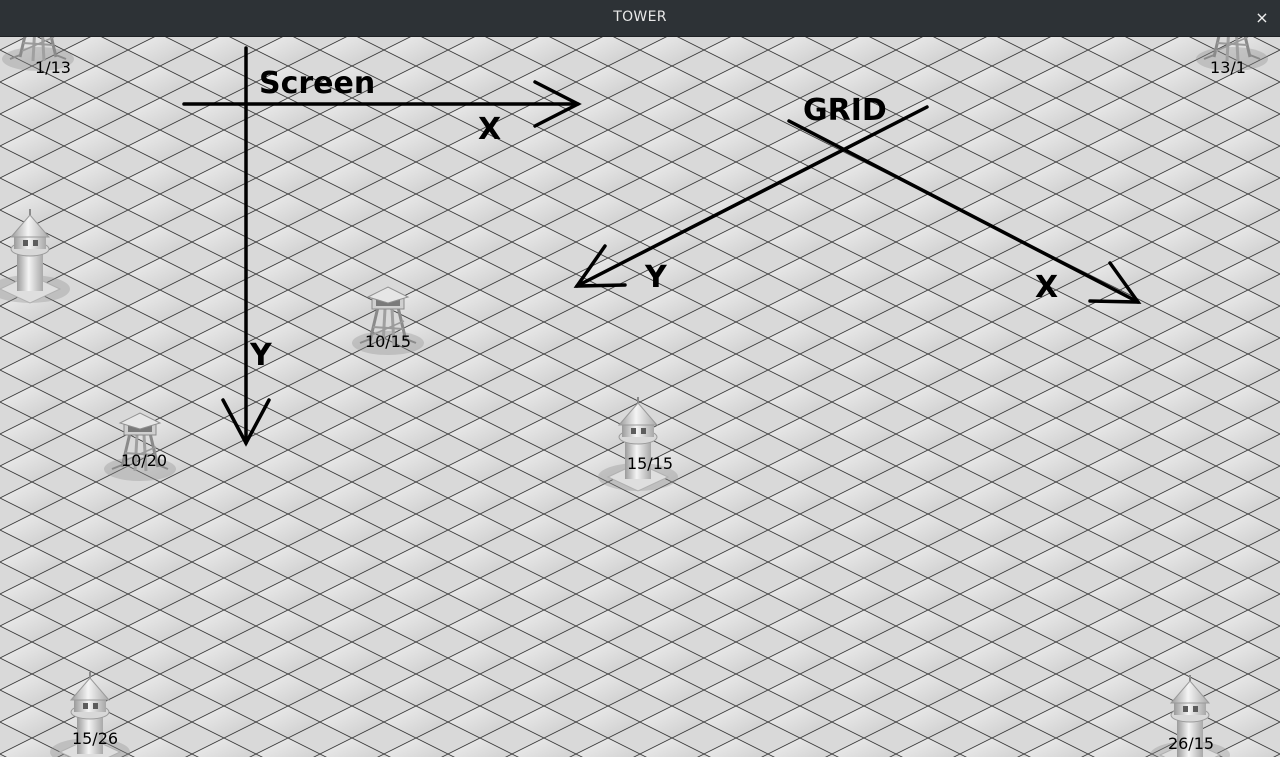  Describe the element at coordinates (650, 463) in the screenshot. I see `tower-coord-label: 15/15` at that location.